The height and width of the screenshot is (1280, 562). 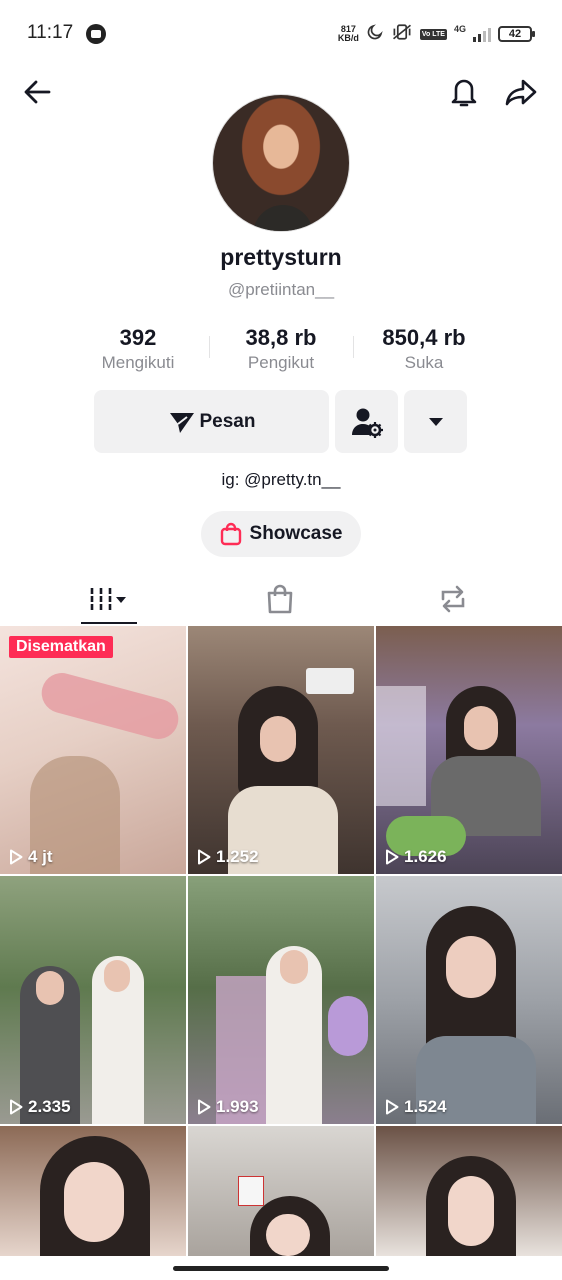 I want to click on video-tile: 1.993, so click(x=281, y=1000).